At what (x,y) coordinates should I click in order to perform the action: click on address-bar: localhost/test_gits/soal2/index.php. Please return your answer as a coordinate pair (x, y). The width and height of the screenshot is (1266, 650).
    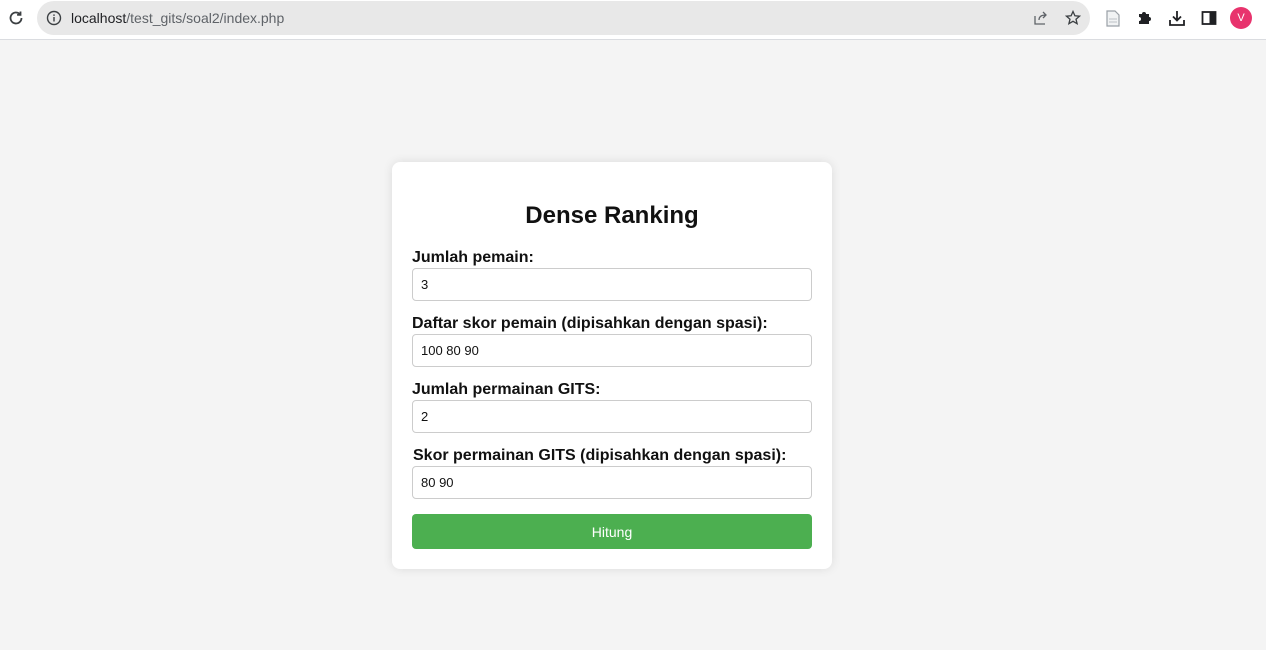
    Looking at the image, I should click on (563, 18).